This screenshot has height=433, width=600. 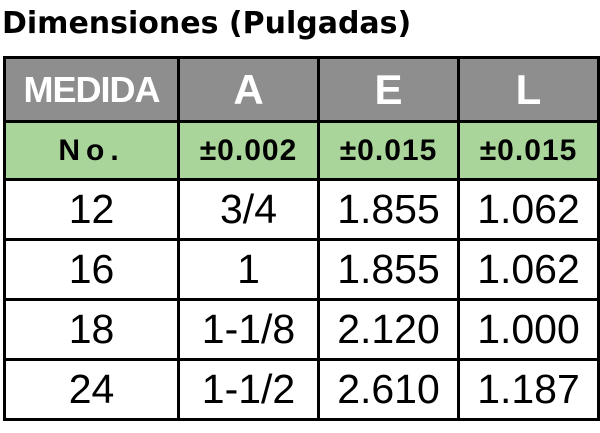 I want to click on cell-medida: 16, so click(x=91, y=269).